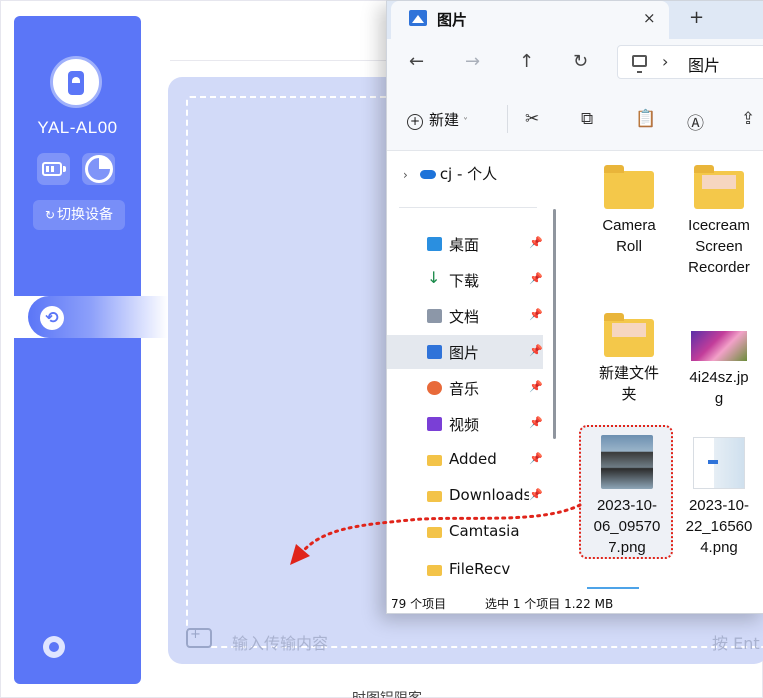 The width and height of the screenshot is (763, 698). I want to click on bottom-label: 时图铝限客, so click(387, 693).